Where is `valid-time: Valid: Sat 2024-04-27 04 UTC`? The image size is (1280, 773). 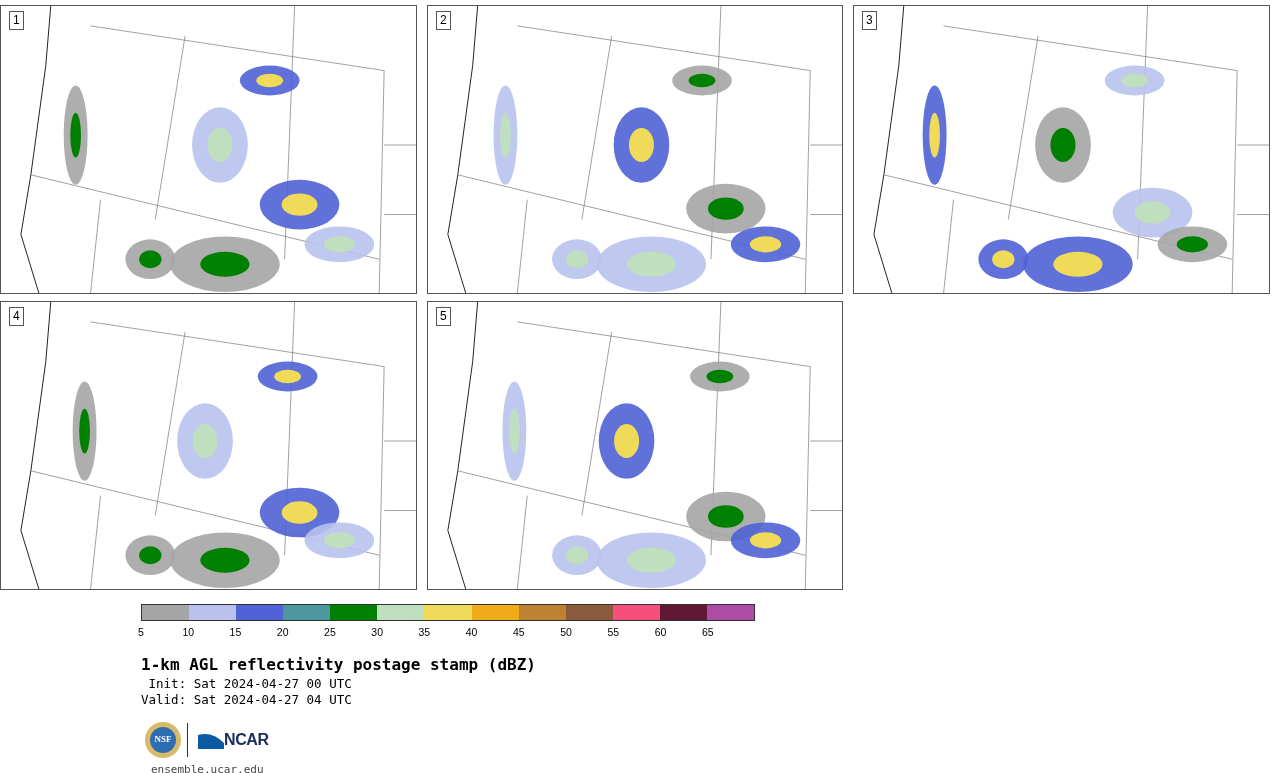 valid-time: Valid: Sat 2024-04-27 04 UTC is located at coordinates (247, 700).